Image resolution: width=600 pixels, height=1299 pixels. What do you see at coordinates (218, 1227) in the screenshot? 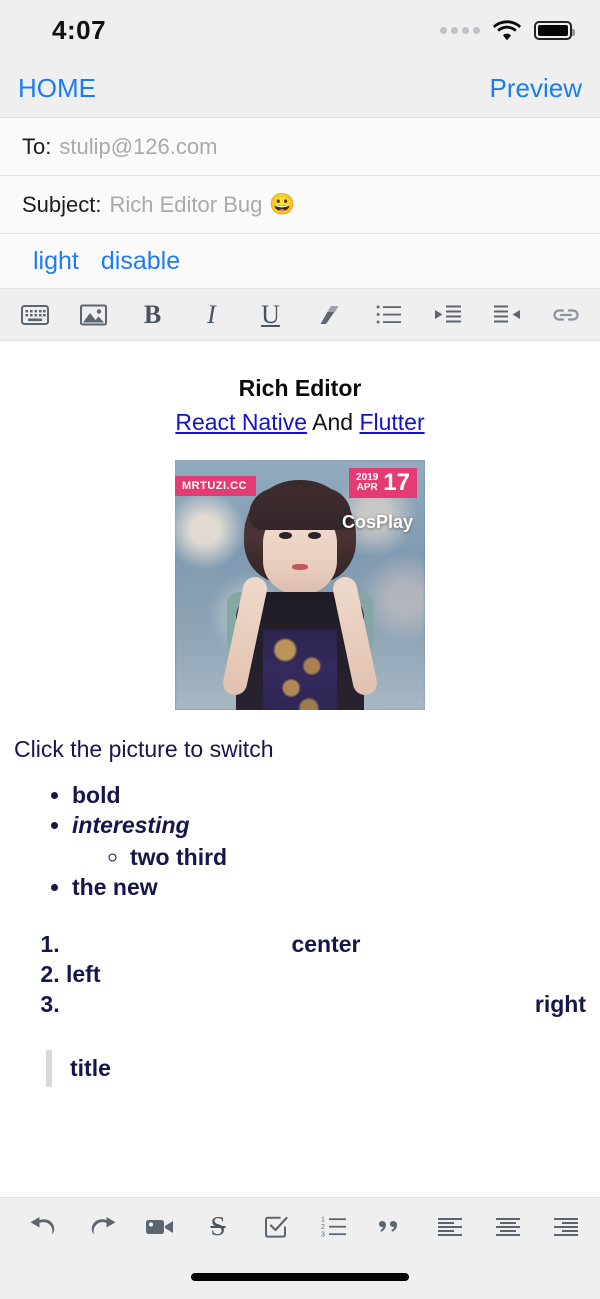
I see `strikethrough-icon: S` at bounding box center [218, 1227].